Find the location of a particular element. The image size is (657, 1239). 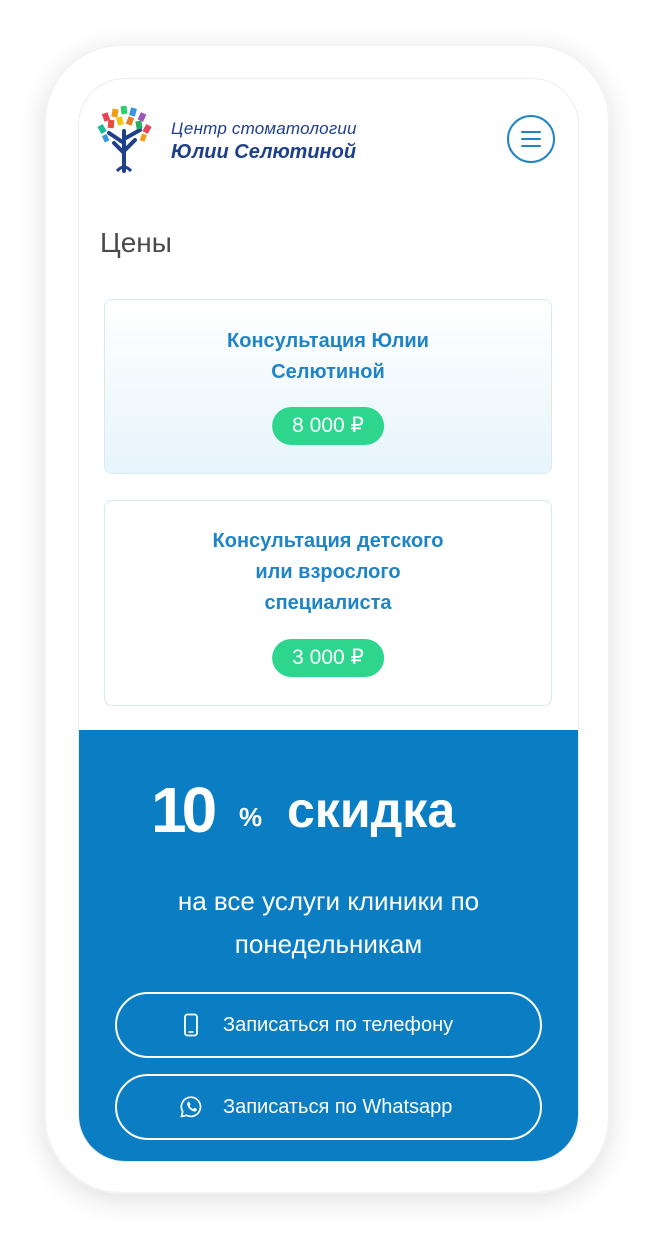

hamburger-menu-button is located at coordinates (531, 139).